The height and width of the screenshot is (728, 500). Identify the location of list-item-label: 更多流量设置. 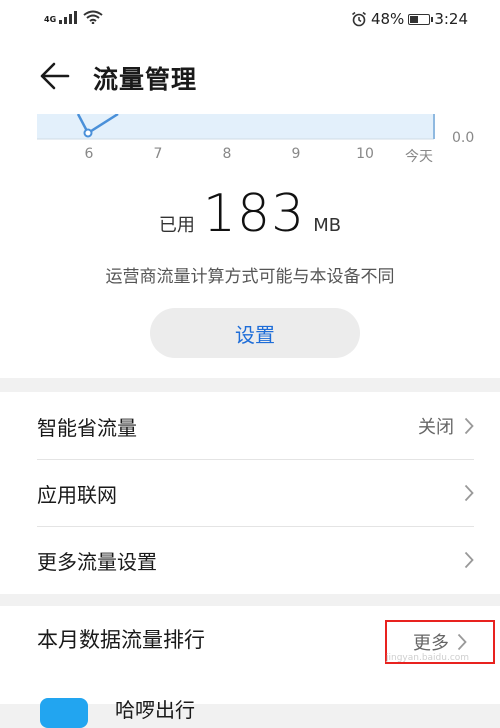
(97, 561).